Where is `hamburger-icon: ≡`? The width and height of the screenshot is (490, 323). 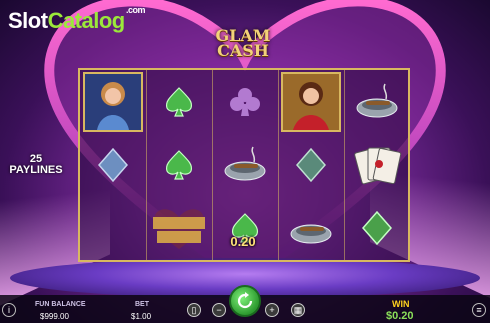 hamburger-icon: ≡ is located at coordinates (479, 310).